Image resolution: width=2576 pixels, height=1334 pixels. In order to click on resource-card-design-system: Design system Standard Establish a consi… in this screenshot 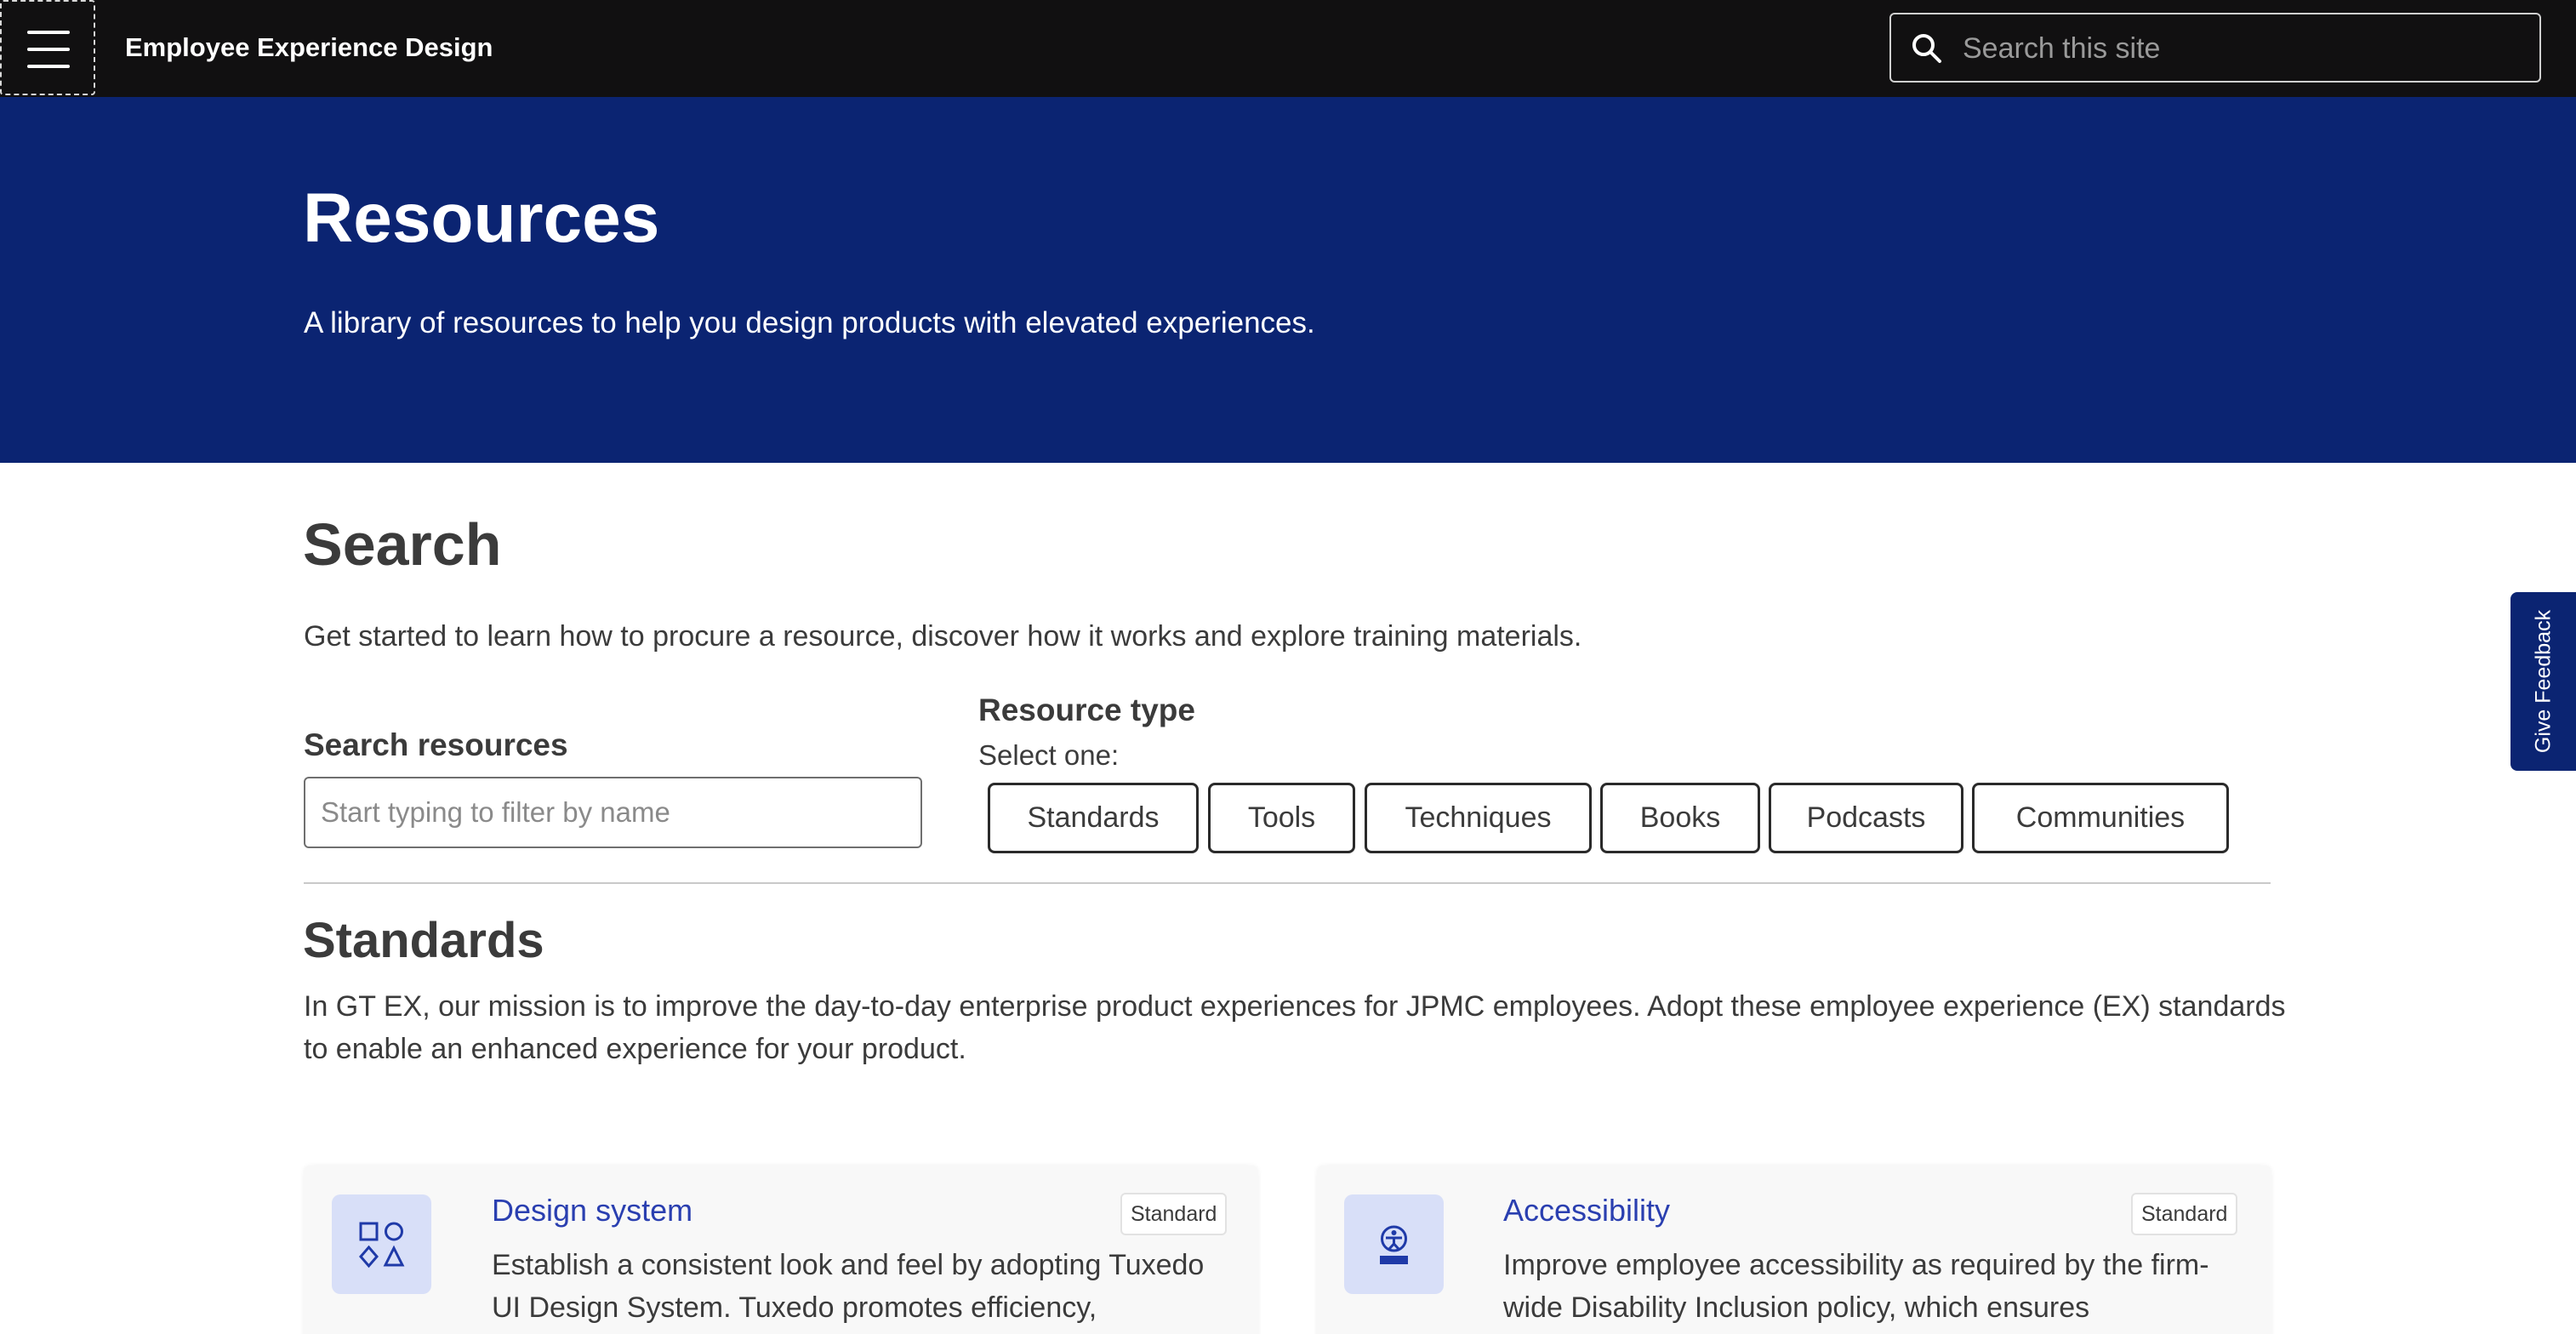, I will do `click(781, 1250)`.